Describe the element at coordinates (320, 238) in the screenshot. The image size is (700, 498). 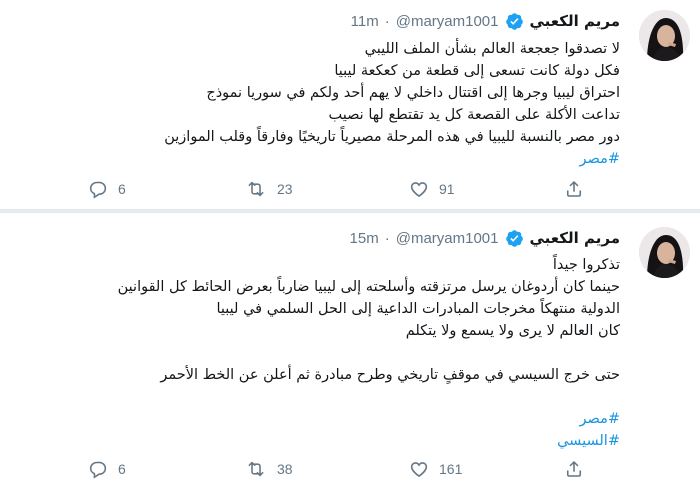
I see `tweet-header: مريم الكعبي @maryam1001 · 15m` at that location.